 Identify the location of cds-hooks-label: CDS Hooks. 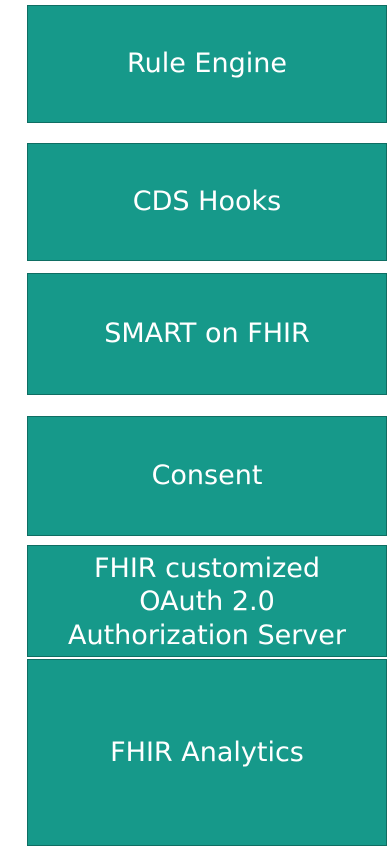
(207, 202).